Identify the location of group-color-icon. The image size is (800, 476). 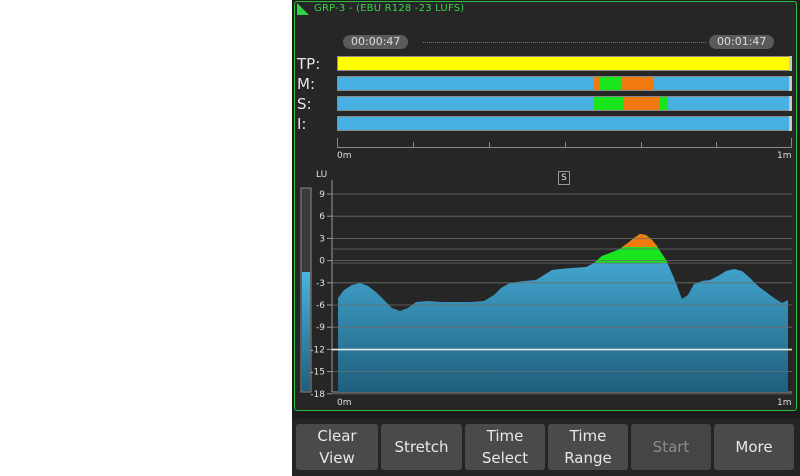
(303, 9).